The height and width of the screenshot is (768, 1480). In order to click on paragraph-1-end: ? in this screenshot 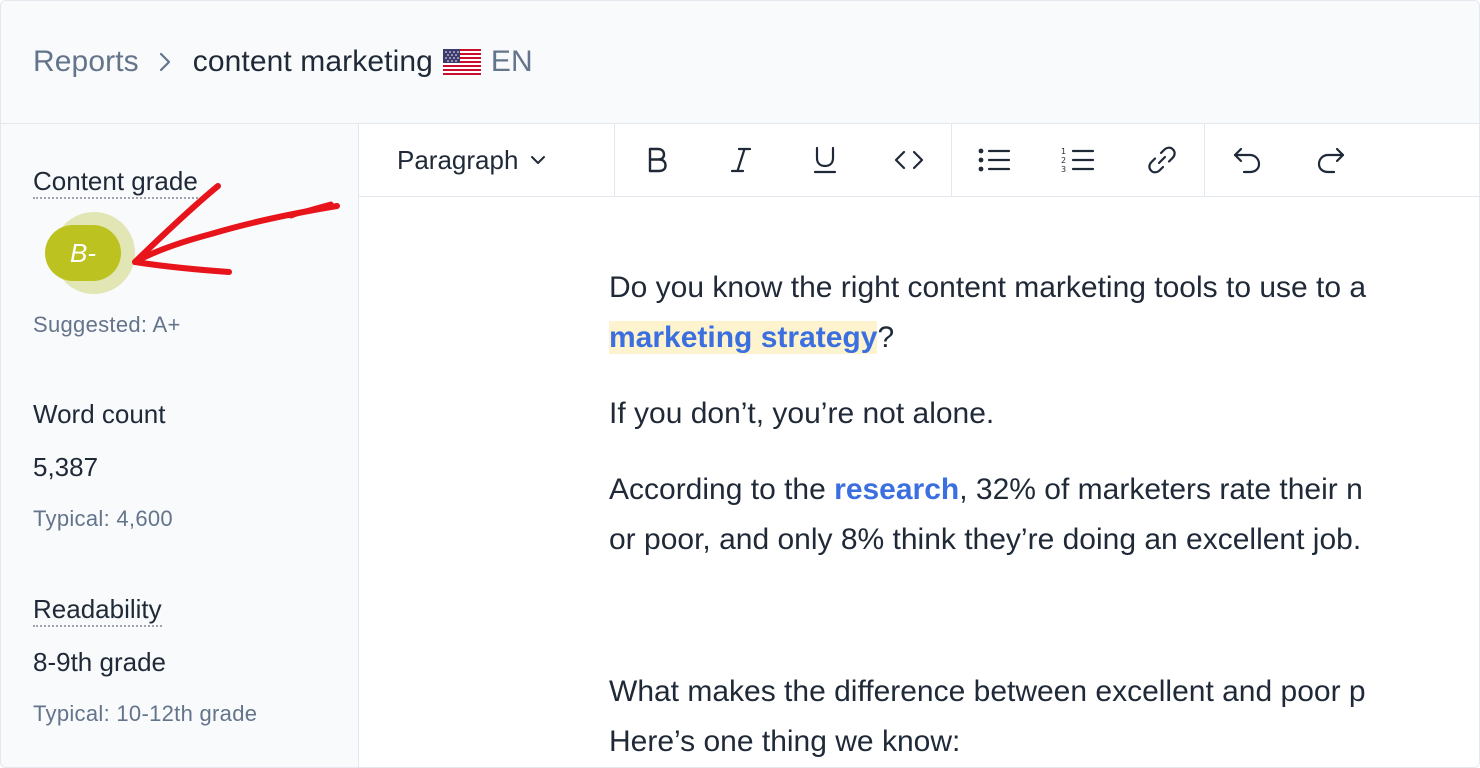, I will do `click(886, 337)`.